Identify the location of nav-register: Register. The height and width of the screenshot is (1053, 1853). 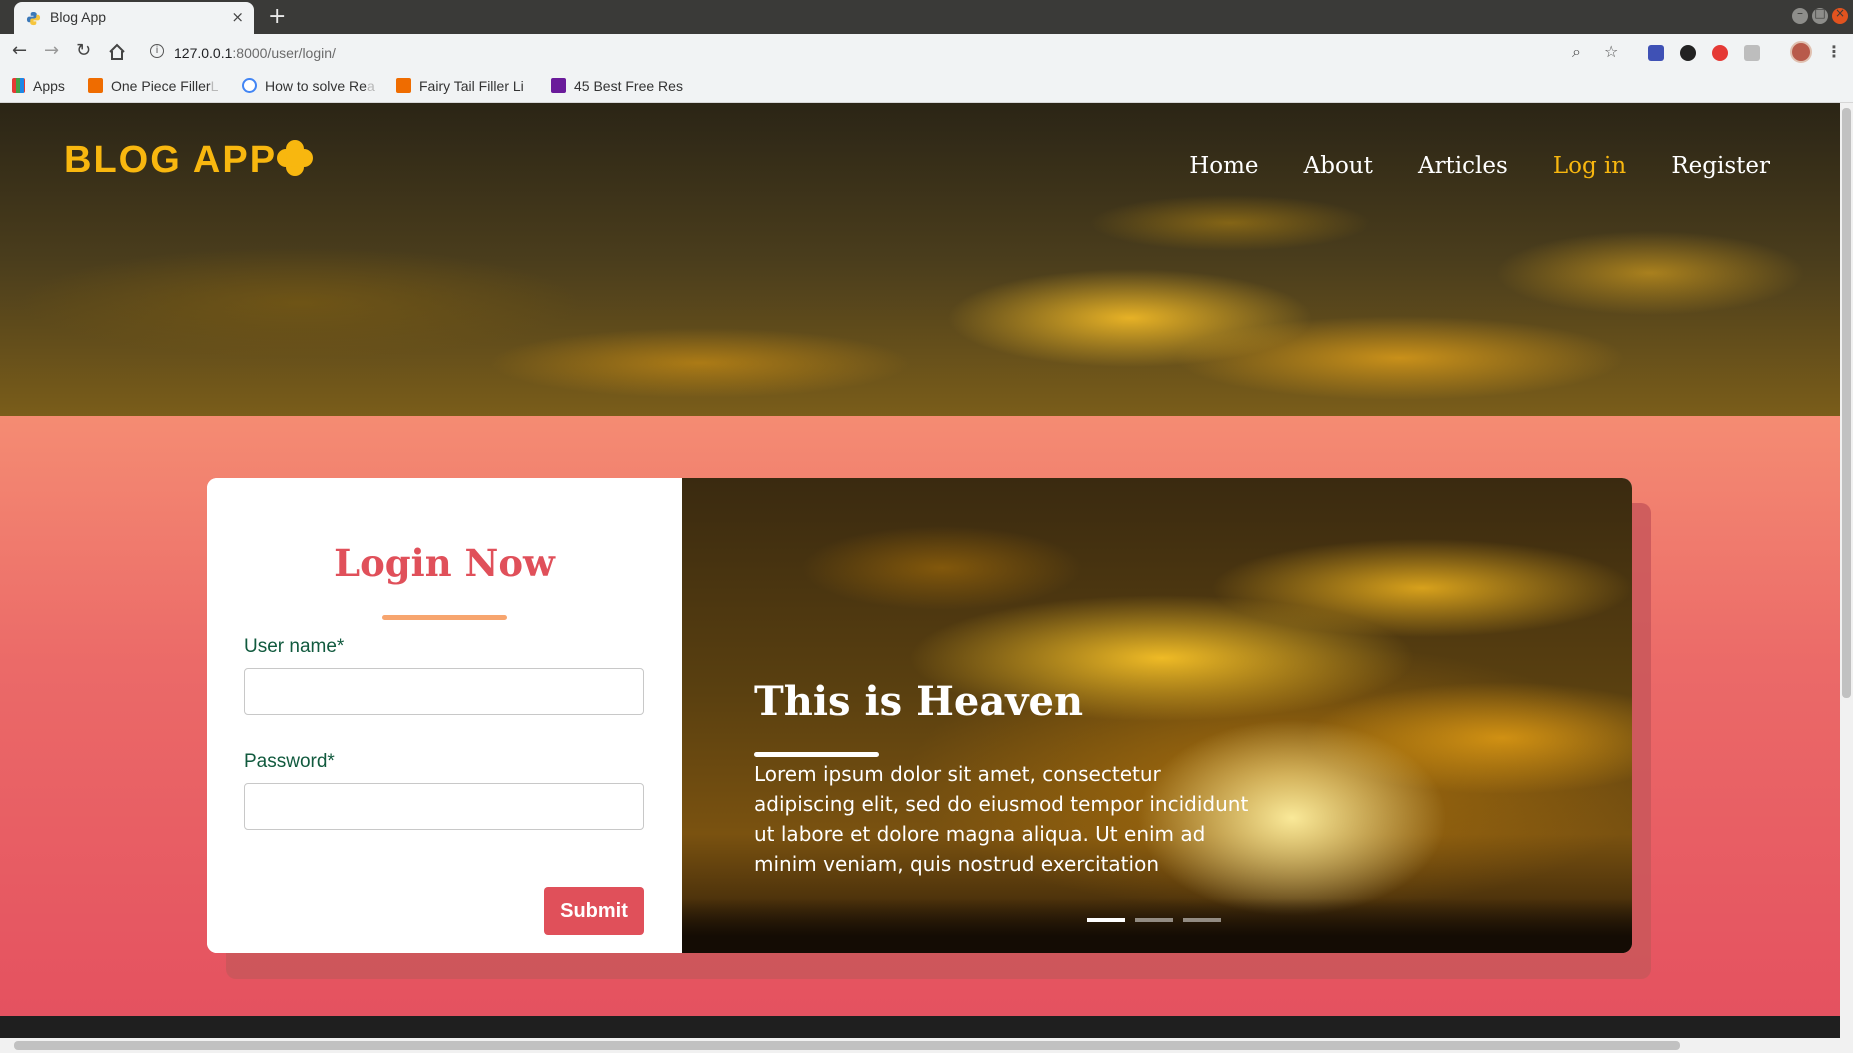
(1720, 166).